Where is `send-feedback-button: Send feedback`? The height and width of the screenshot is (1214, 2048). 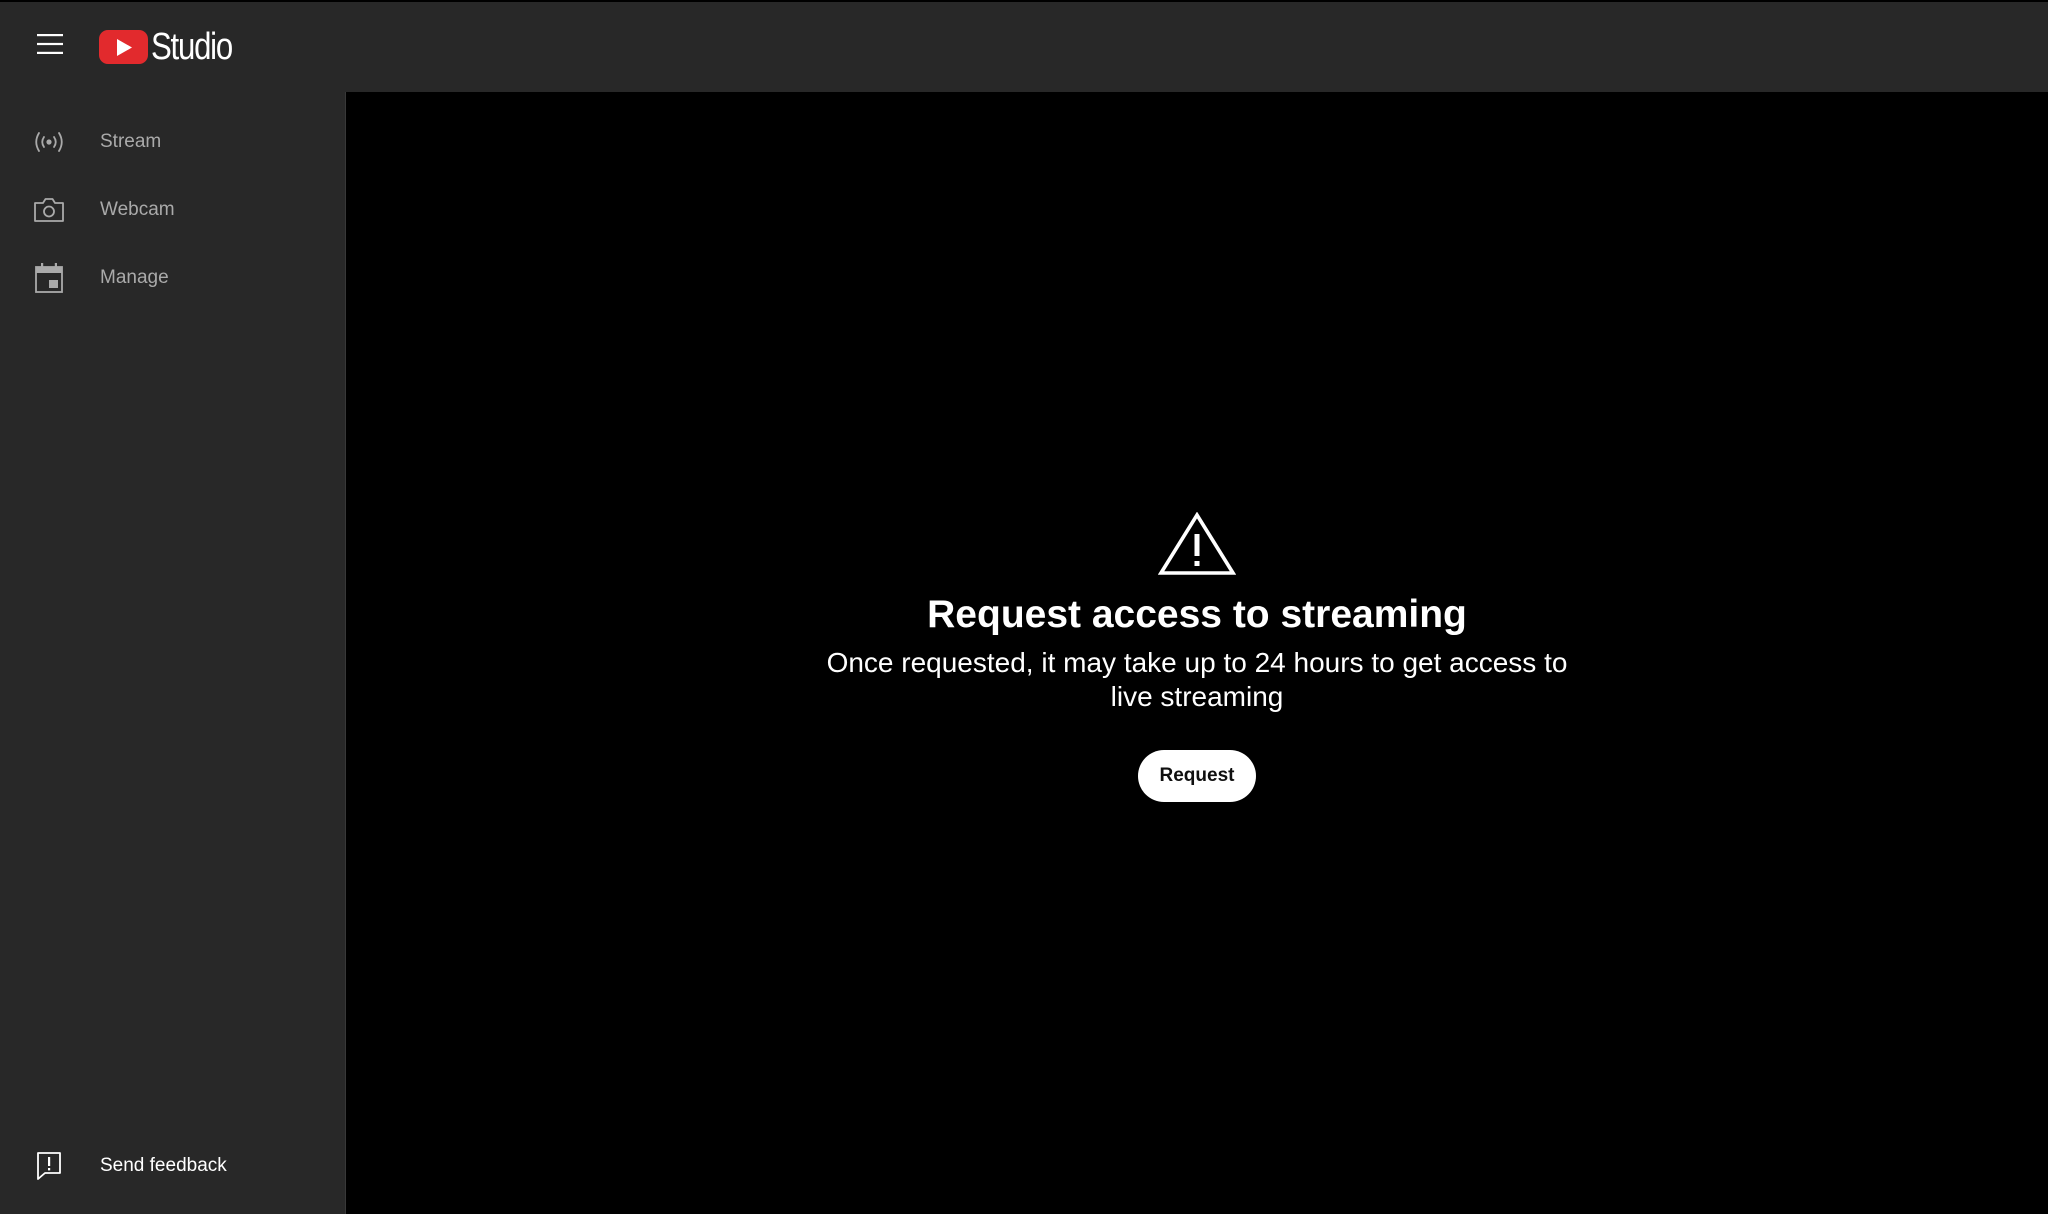
send-feedback-button: Send feedback is located at coordinates (172, 1166).